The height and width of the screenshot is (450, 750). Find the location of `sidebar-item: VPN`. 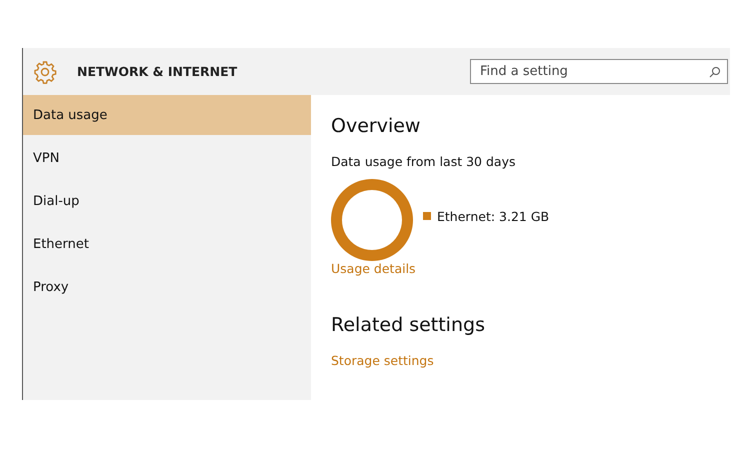

sidebar-item: VPN is located at coordinates (167, 158).